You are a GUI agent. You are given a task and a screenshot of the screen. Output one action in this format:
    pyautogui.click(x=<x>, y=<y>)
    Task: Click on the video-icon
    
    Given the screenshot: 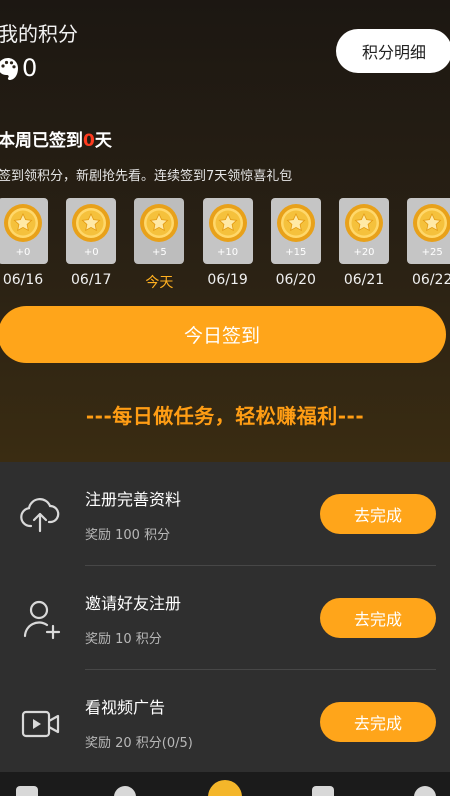 What is the action you would take?
    pyautogui.click(x=40, y=724)
    